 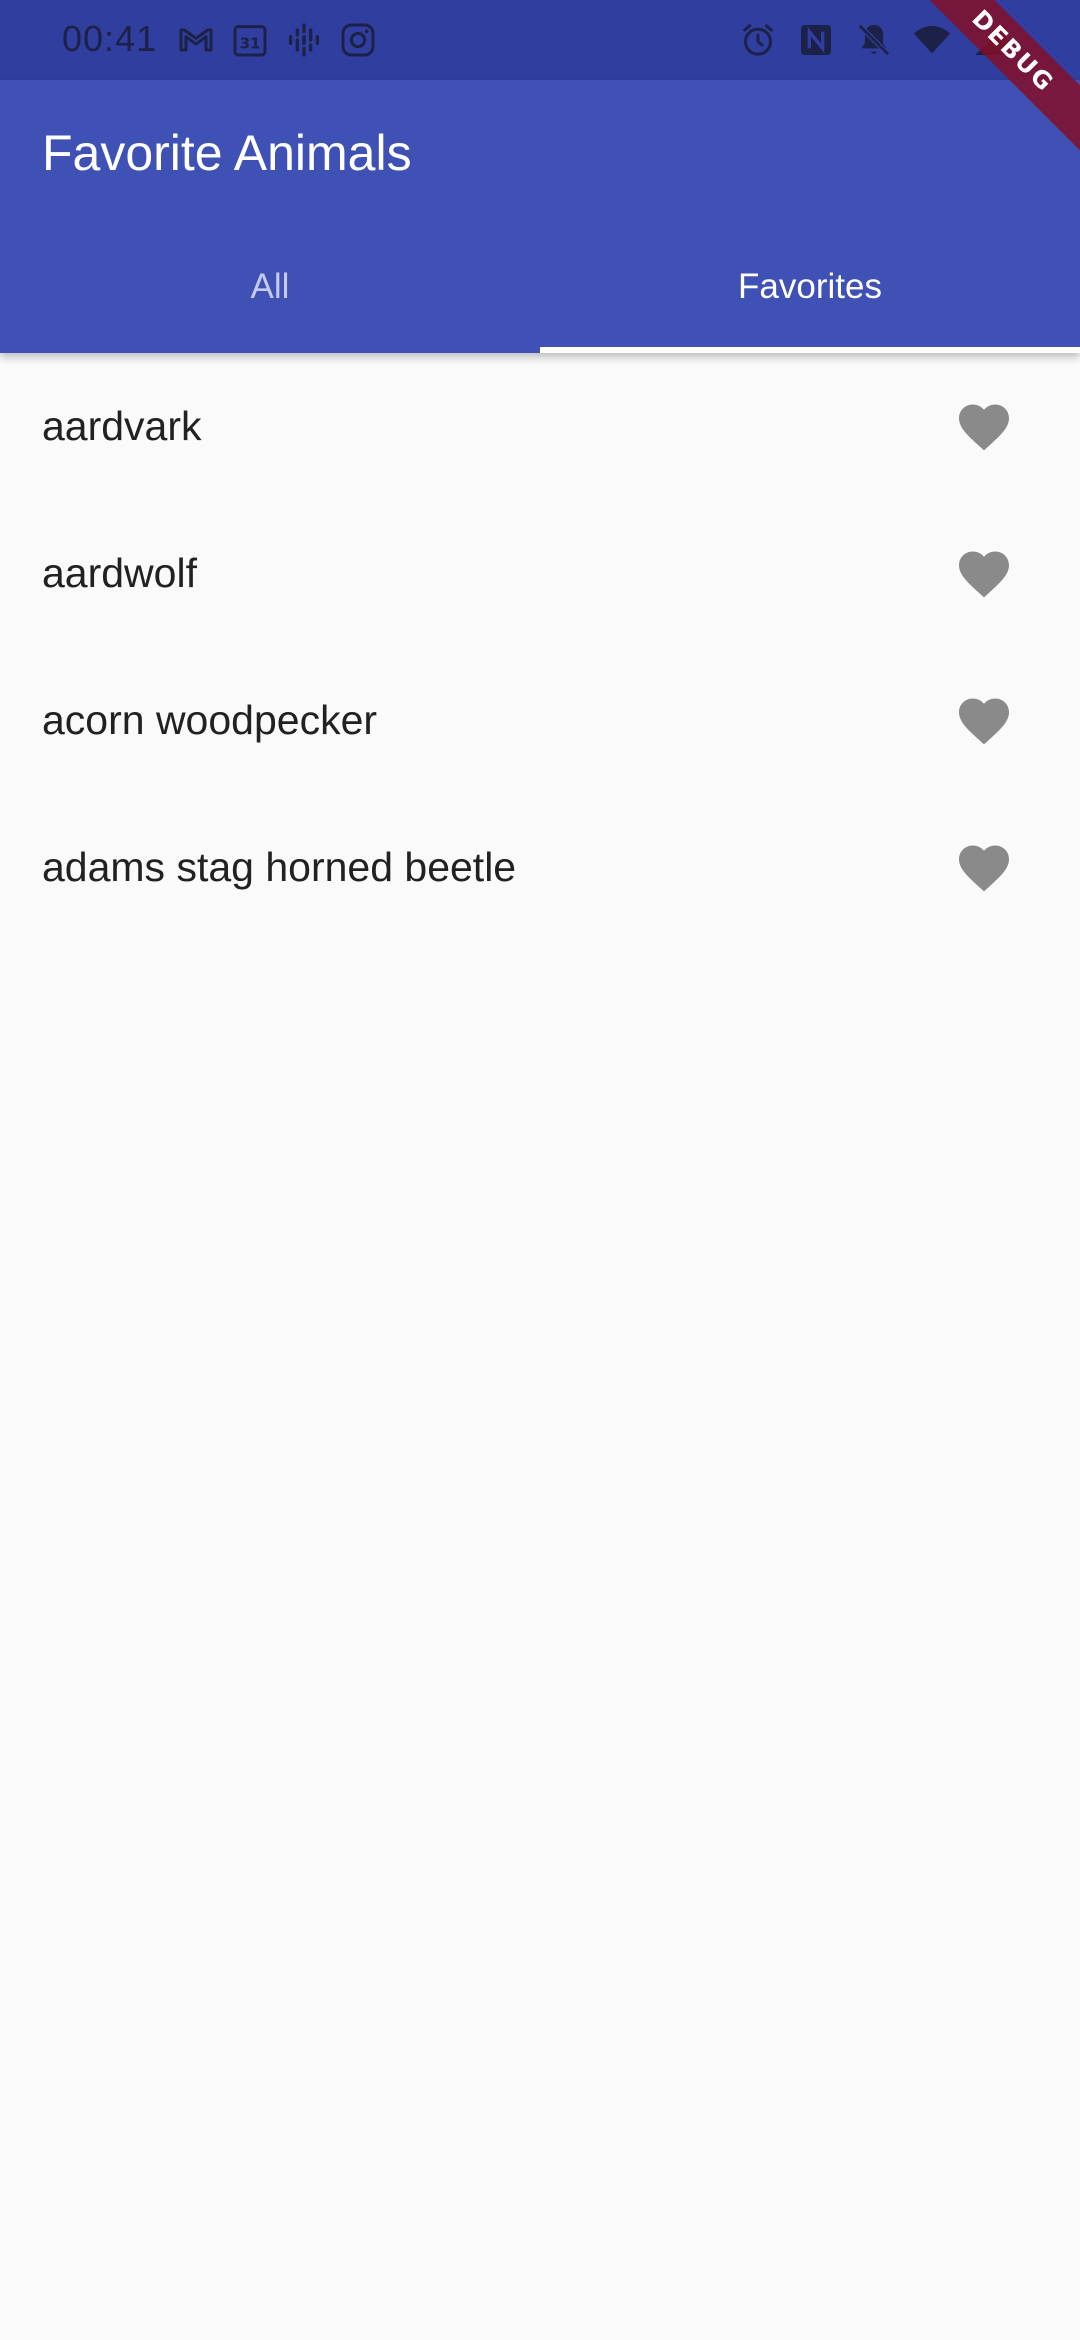 What do you see at coordinates (932, 39) in the screenshot?
I see `wifi-icon` at bounding box center [932, 39].